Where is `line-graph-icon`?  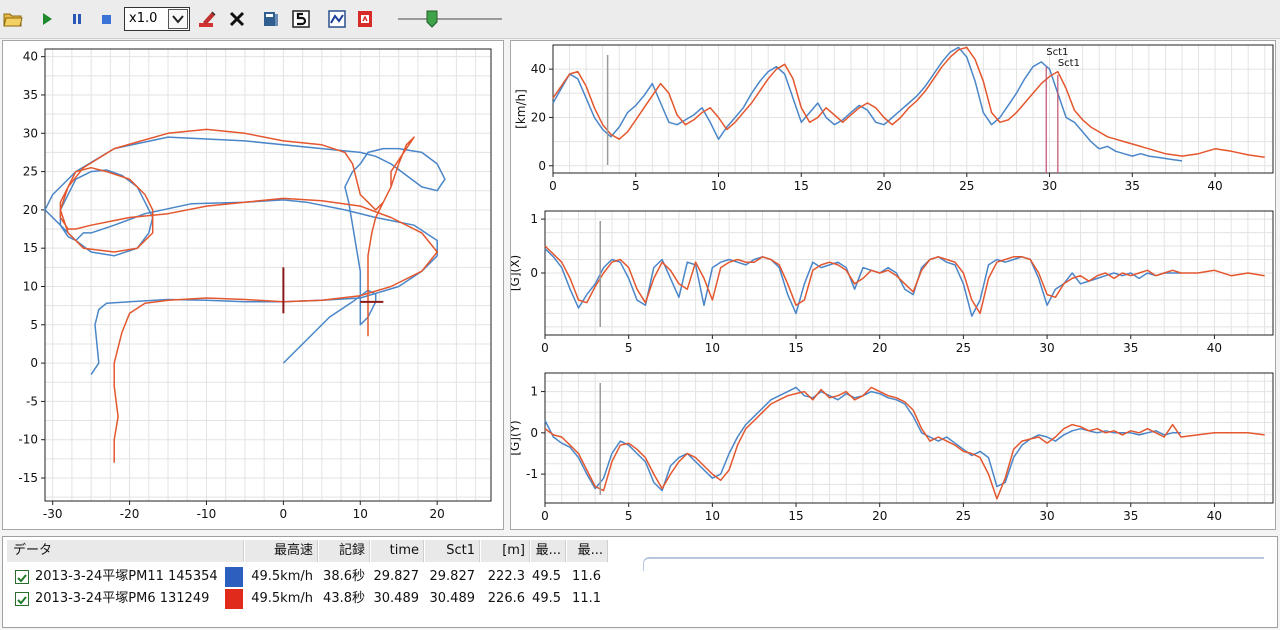 line-graph-icon is located at coordinates (337, 19).